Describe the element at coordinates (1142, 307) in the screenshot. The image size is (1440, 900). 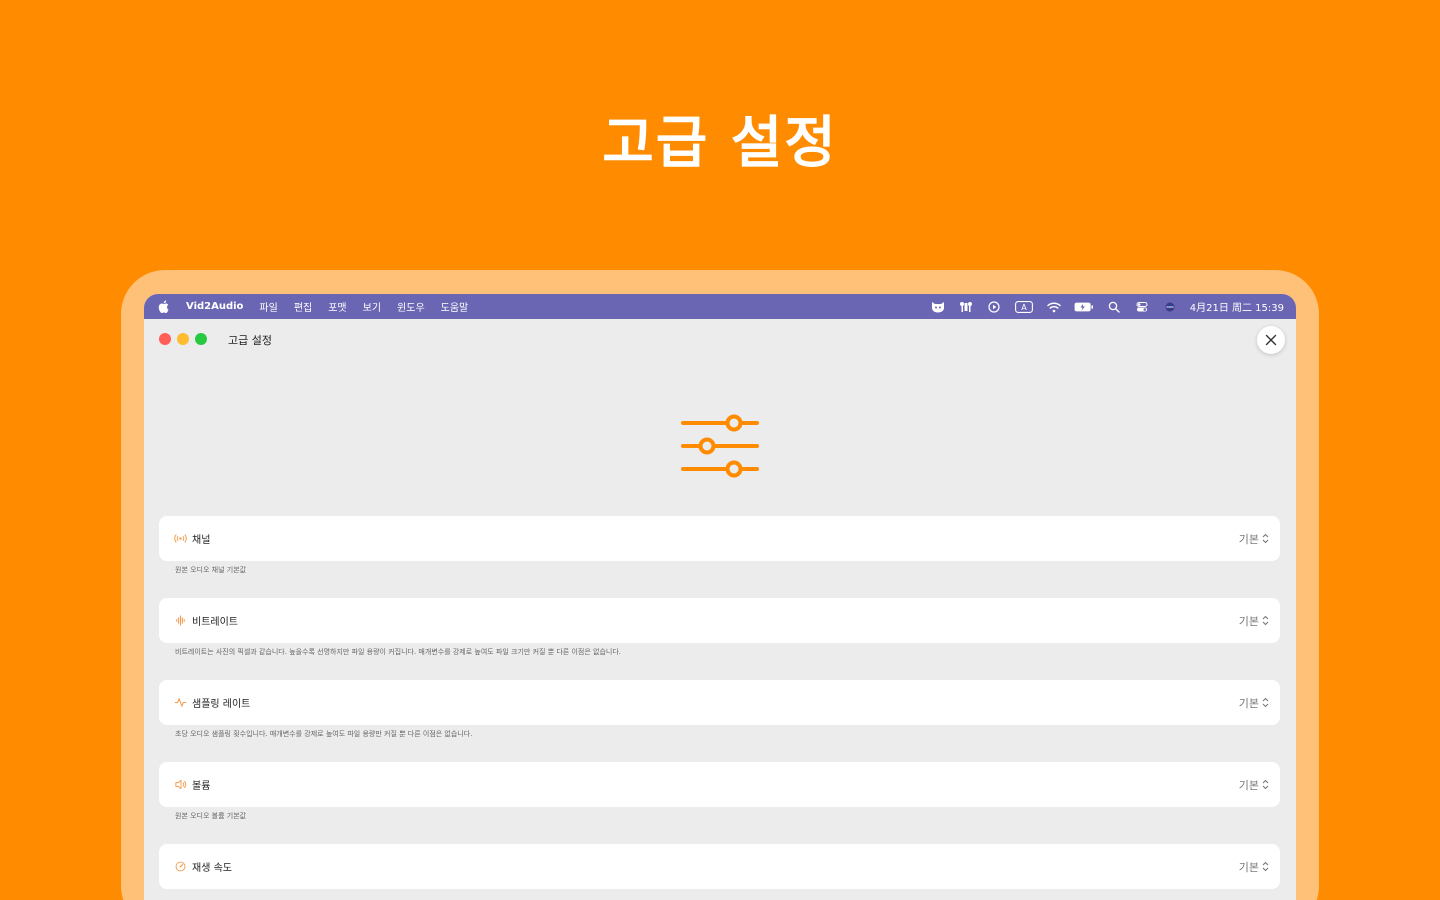
I see `control-center-icon` at that location.